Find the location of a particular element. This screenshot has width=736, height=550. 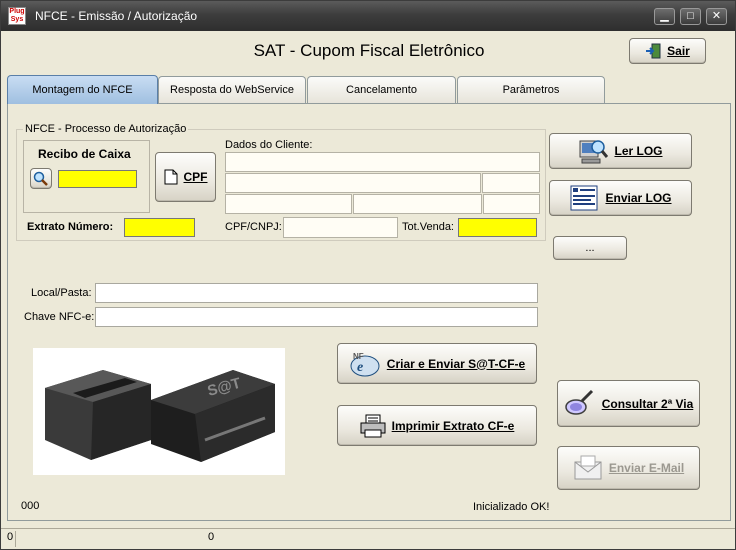

document-icon is located at coordinates (170, 177).